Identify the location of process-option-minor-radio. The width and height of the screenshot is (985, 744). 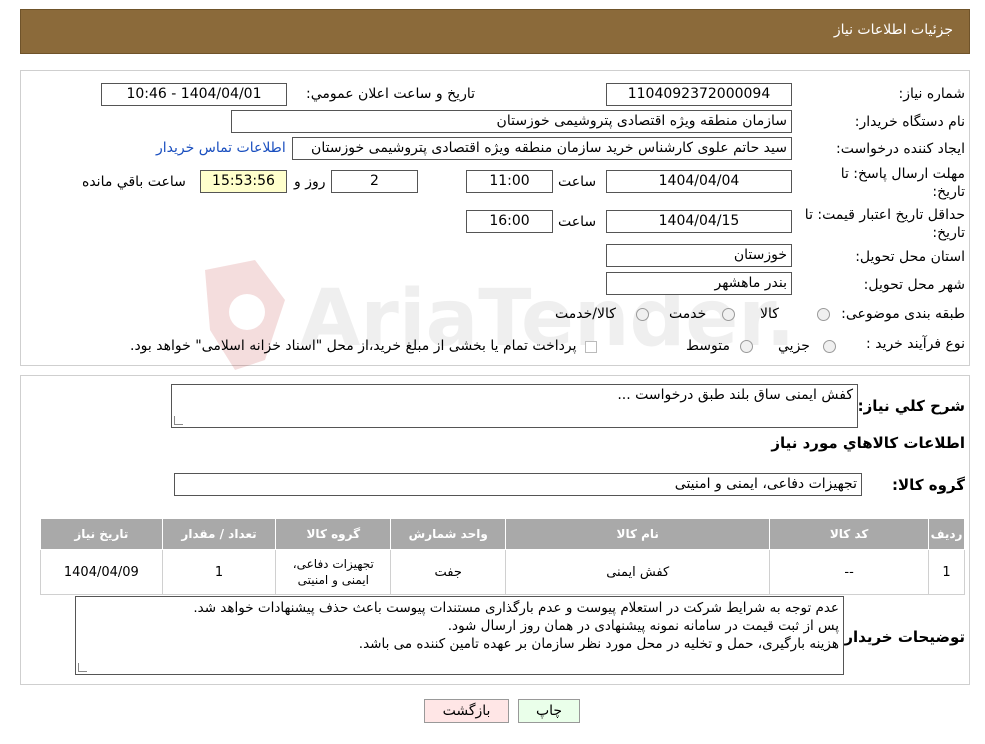
(829, 346).